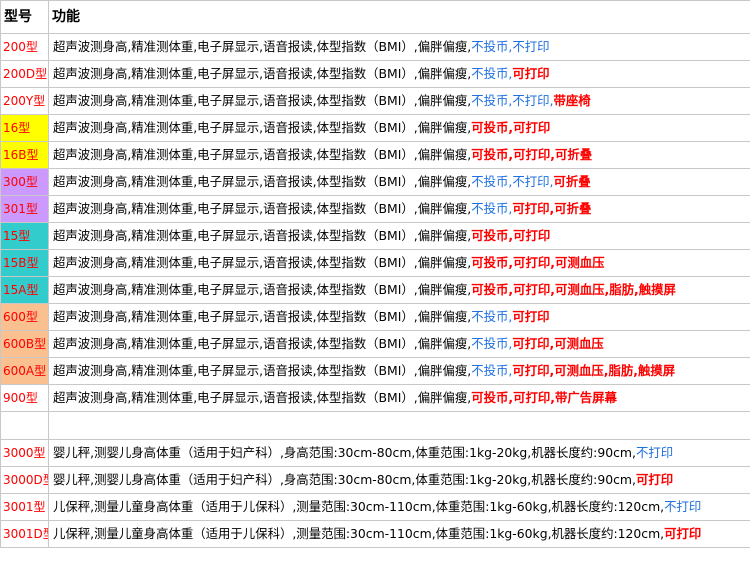  What do you see at coordinates (538, 262) in the screenshot?
I see `function-red-text: 可投币,可打印,可测血压` at bounding box center [538, 262].